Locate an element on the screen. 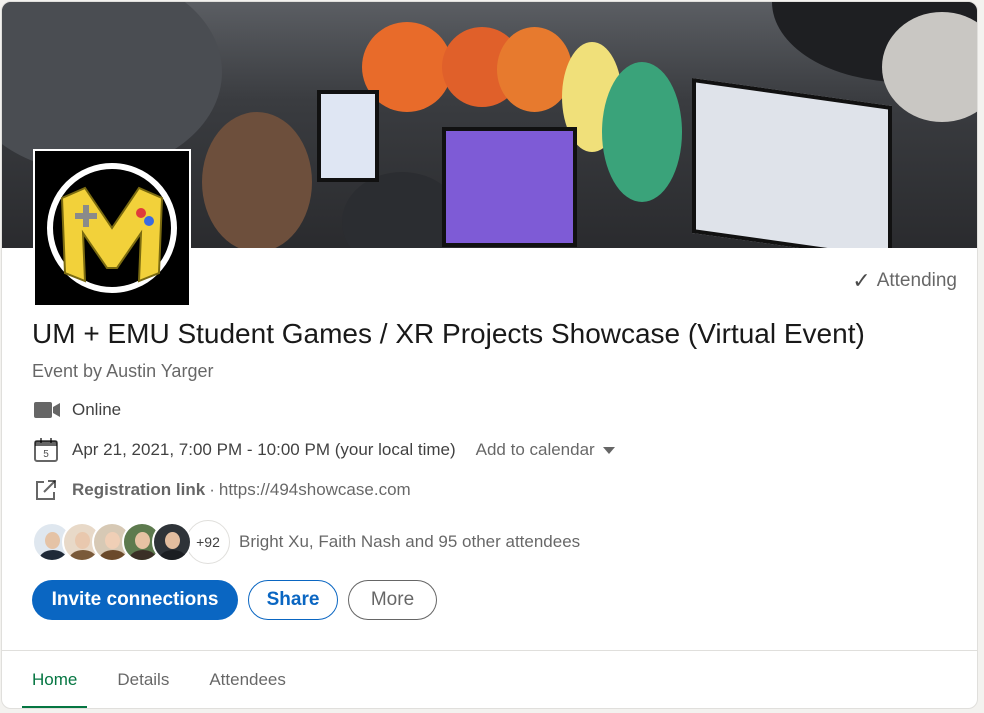 This screenshot has height=713, width=984. location-row: Online is located at coordinates (77, 410).